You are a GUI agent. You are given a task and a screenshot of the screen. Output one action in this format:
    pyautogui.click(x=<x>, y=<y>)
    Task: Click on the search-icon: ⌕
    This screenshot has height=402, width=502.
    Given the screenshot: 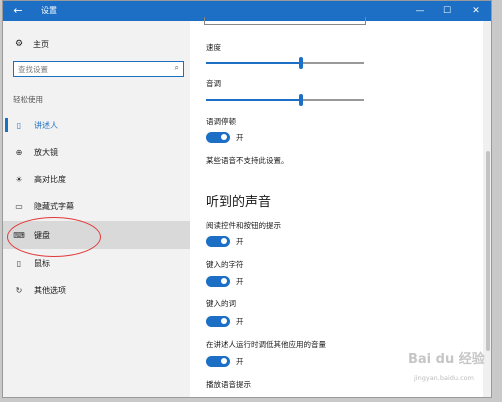 What is the action you would take?
    pyautogui.click(x=177, y=68)
    